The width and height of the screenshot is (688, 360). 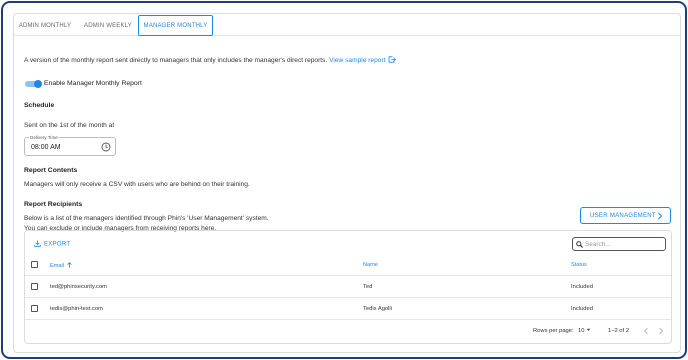 I want to click on tab-manager-monthly: MANAGER MONTHLY, so click(x=175, y=25).